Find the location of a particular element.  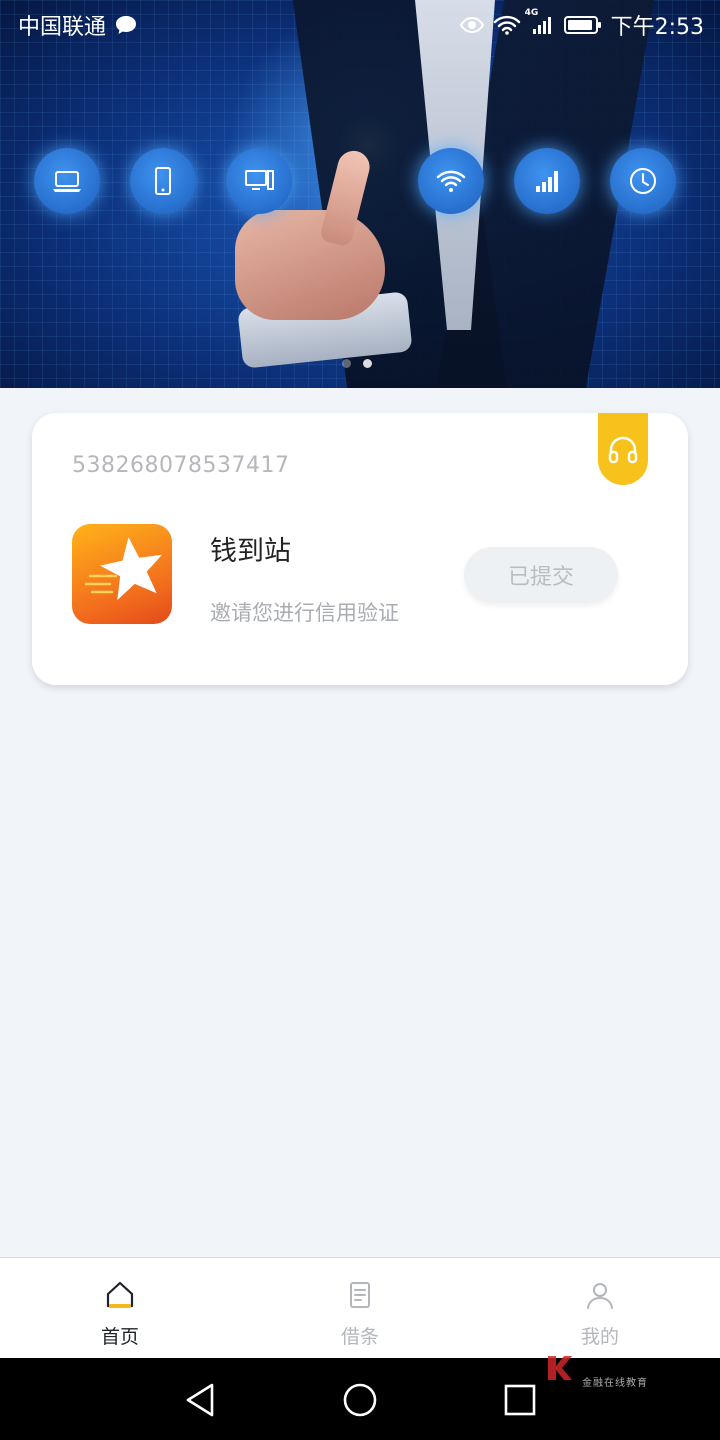

recents-button is located at coordinates (520, 1400).